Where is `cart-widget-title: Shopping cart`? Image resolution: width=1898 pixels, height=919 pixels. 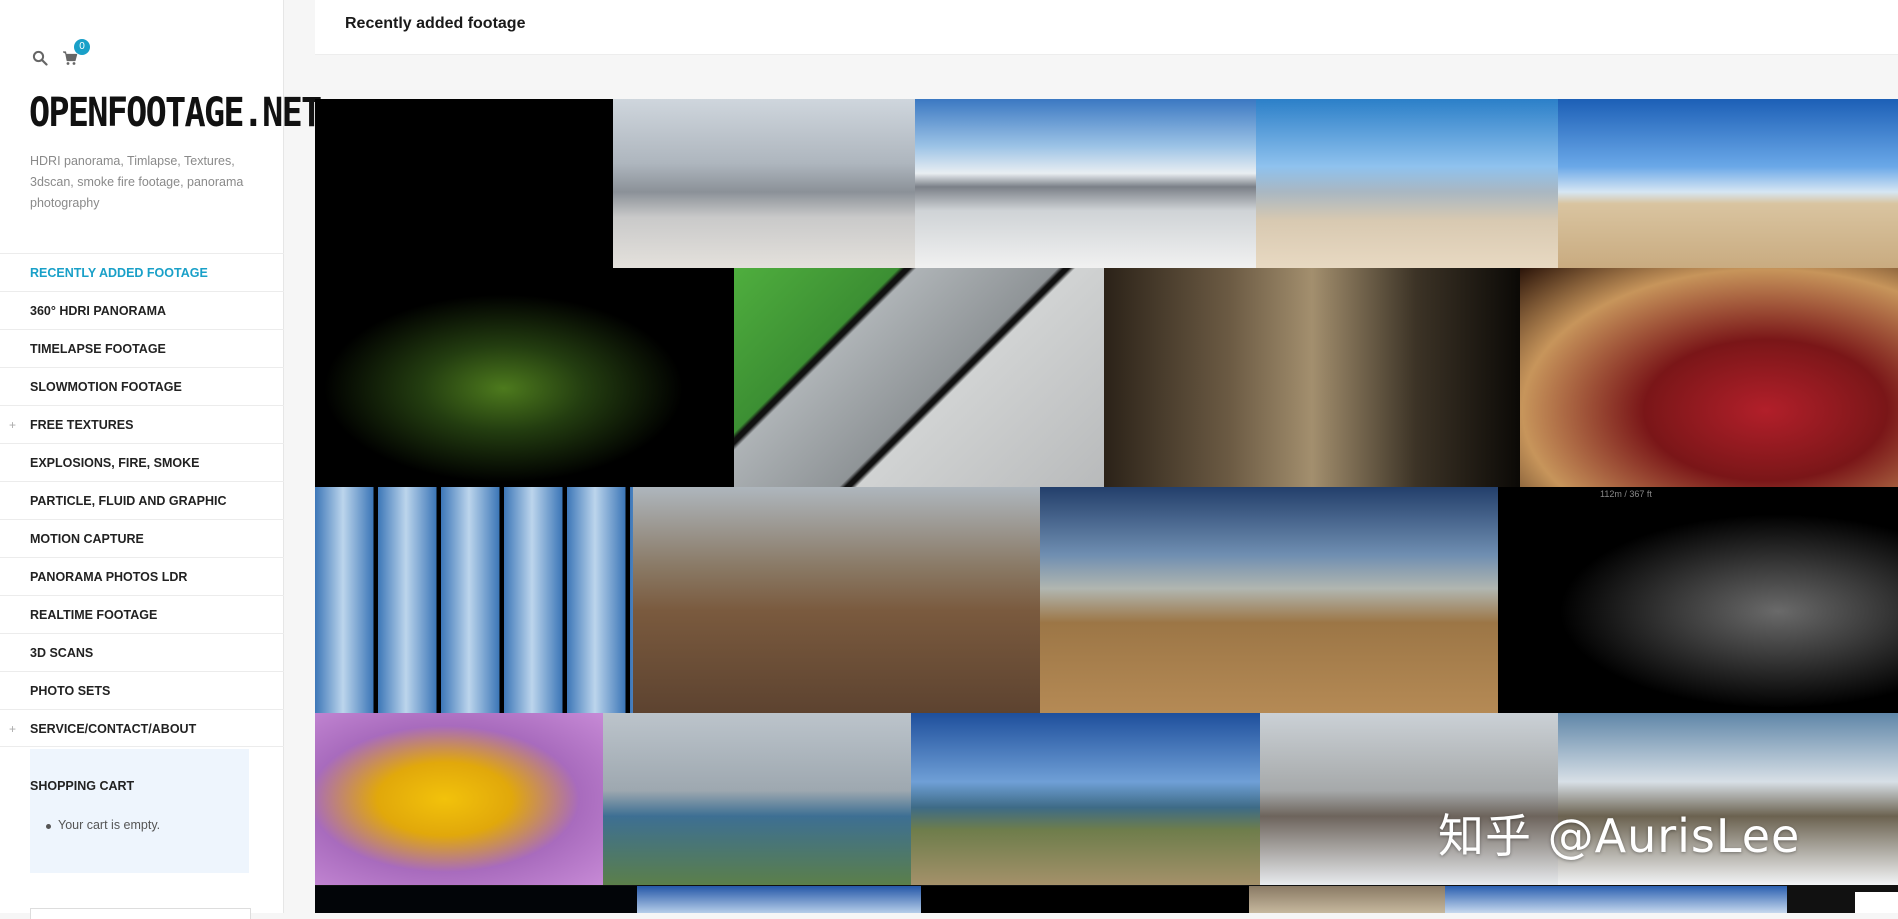 cart-widget-title: Shopping cart is located at coordinates (82, 786).